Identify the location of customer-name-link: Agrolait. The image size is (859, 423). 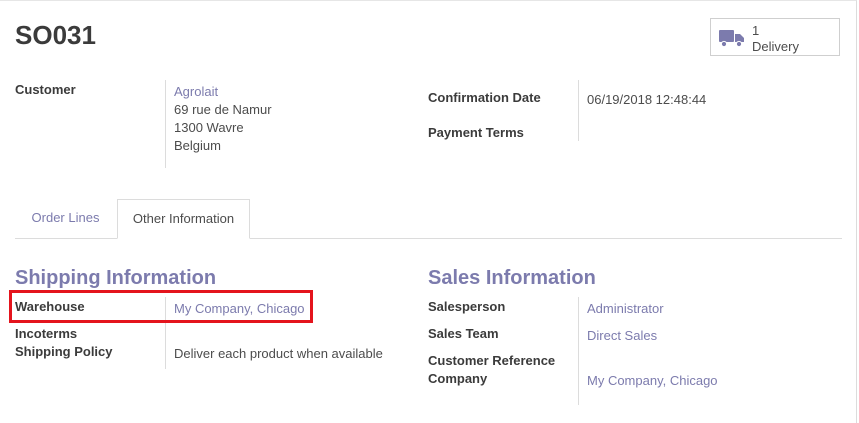
(196, 91).